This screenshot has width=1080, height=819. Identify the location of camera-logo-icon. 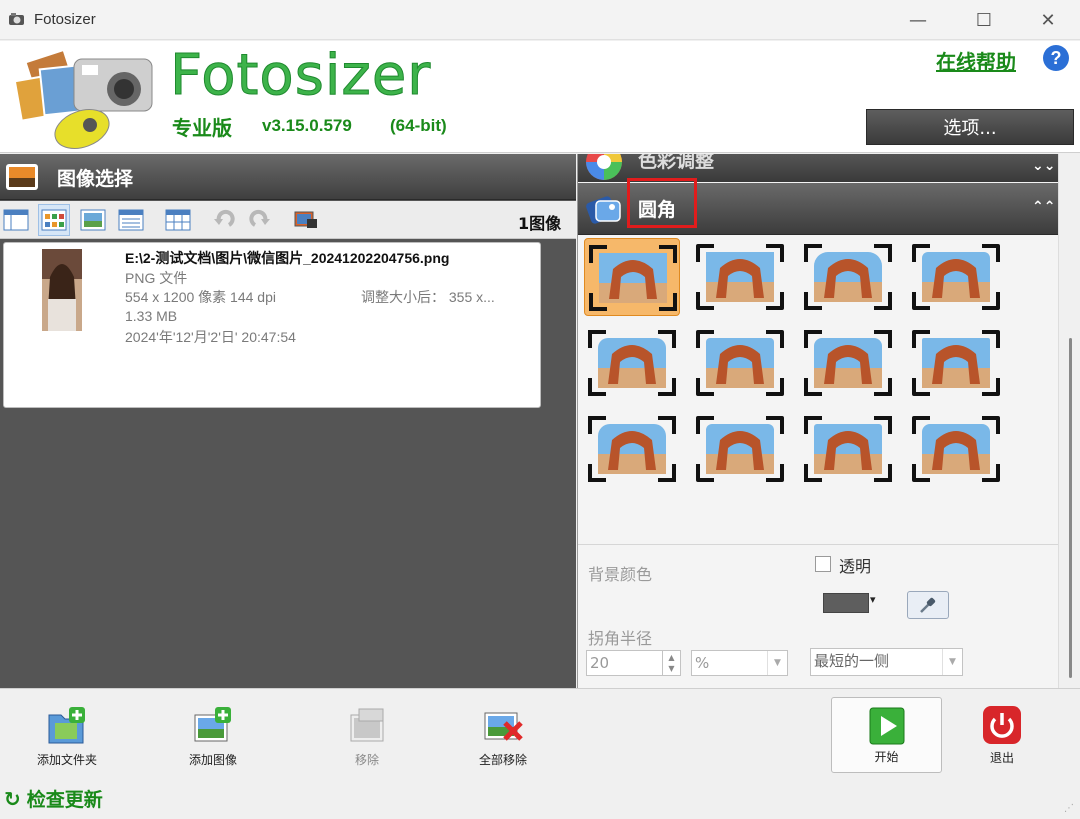
(83, 98).